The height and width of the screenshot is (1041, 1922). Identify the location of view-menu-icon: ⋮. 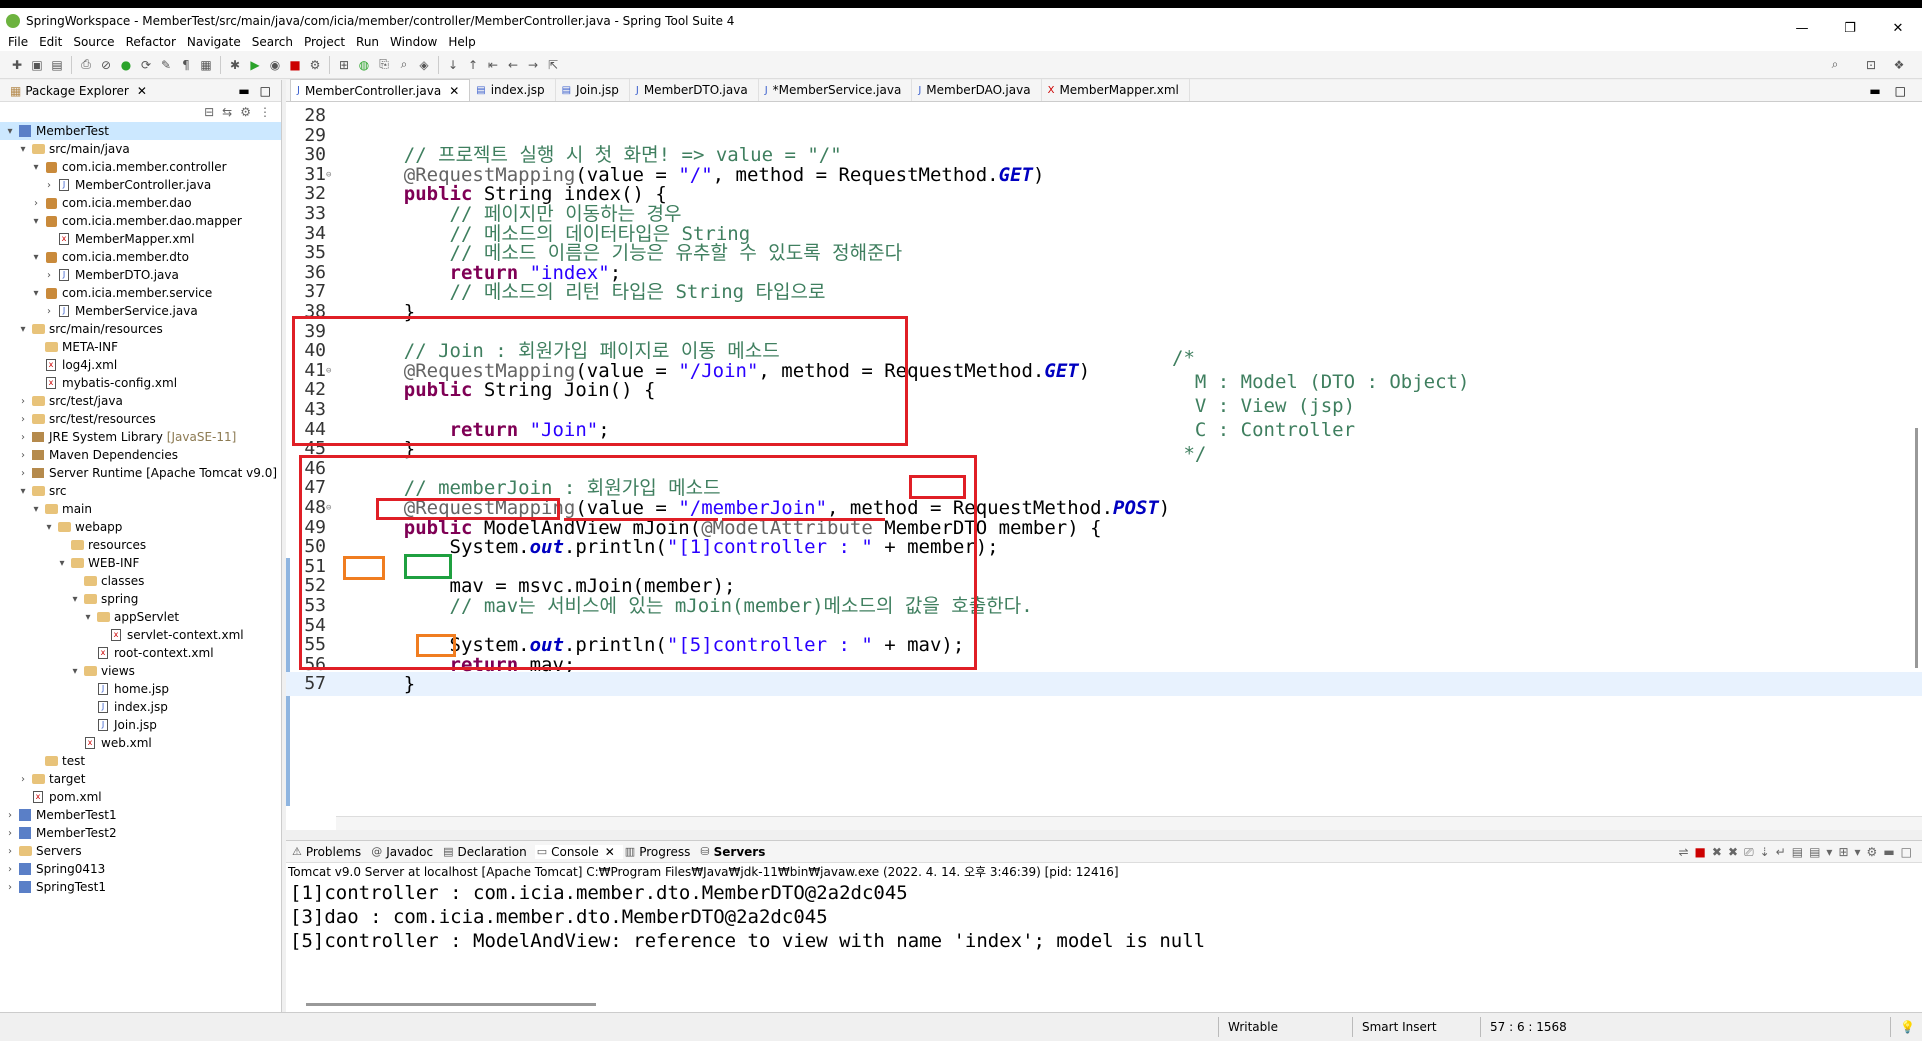
(265, 112).